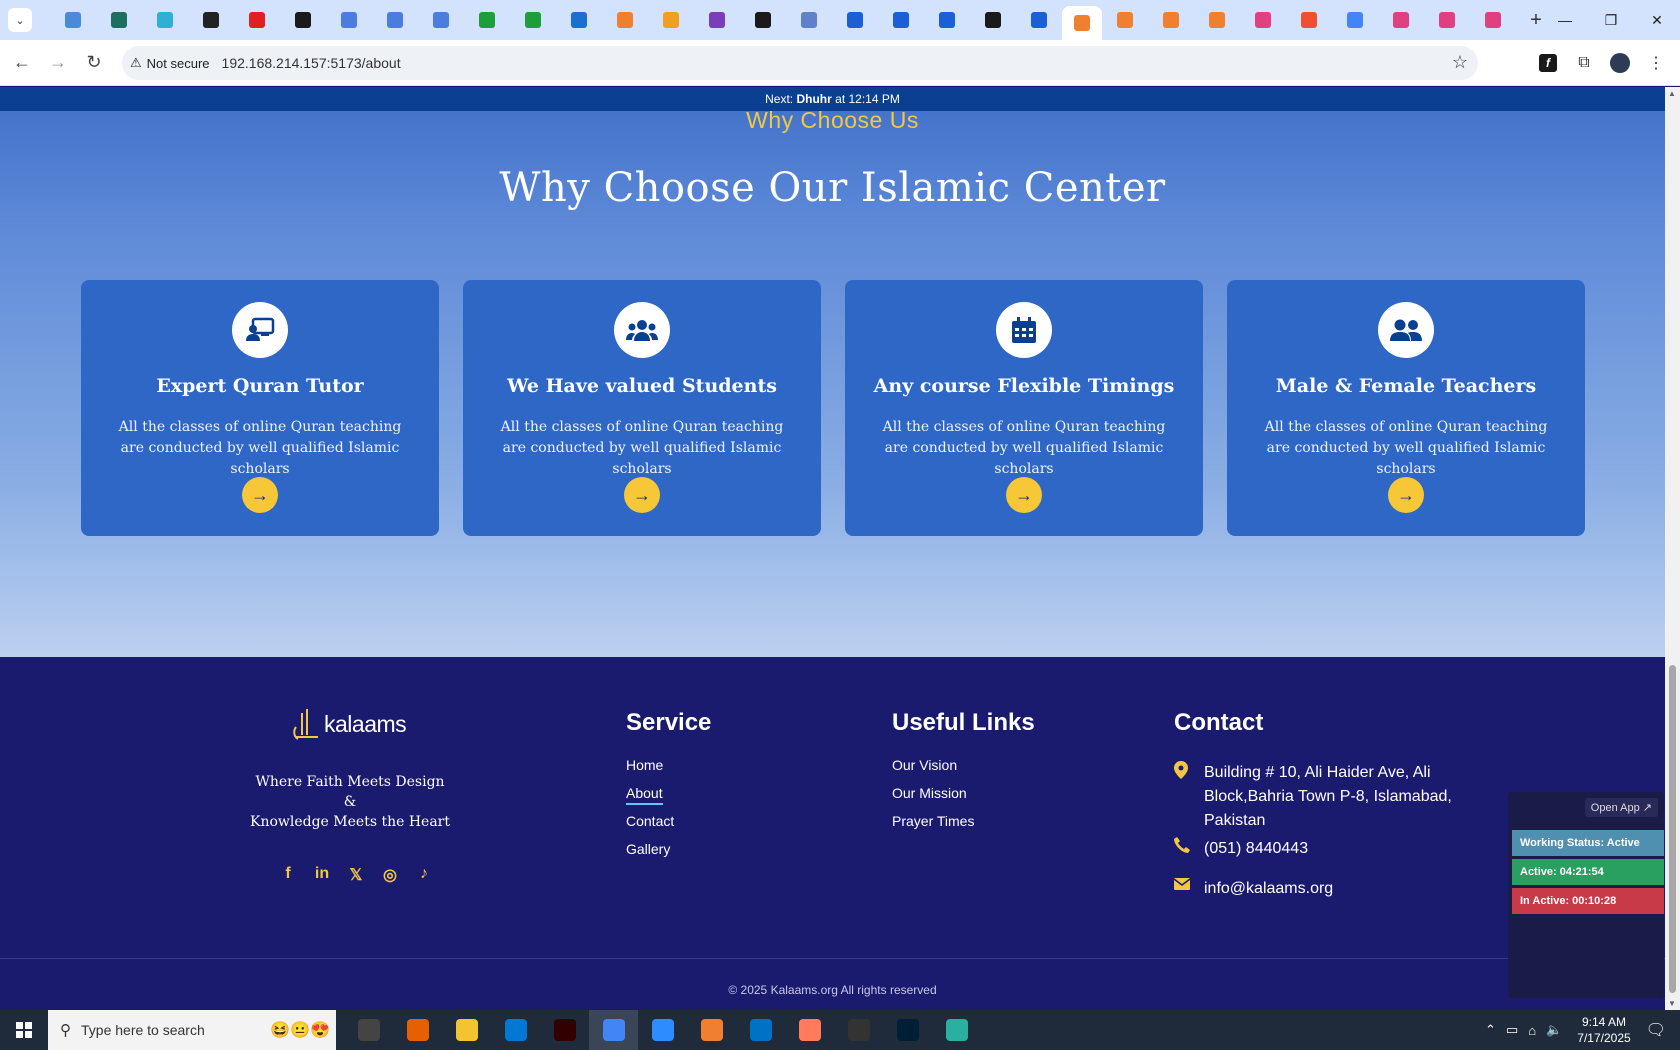 This screenshot has height=1050, width=1680. I want to click on taskbar-clock: 9:14 AM 7/17/2025, so click(1603, 1030).